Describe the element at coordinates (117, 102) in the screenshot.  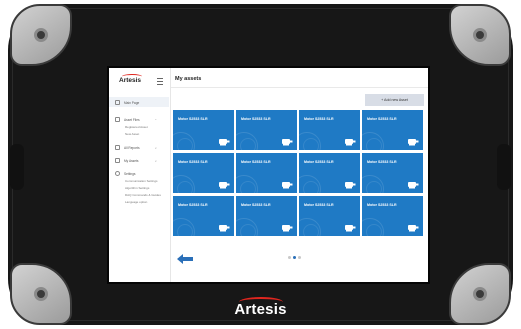
I see `home-icon` at that location.